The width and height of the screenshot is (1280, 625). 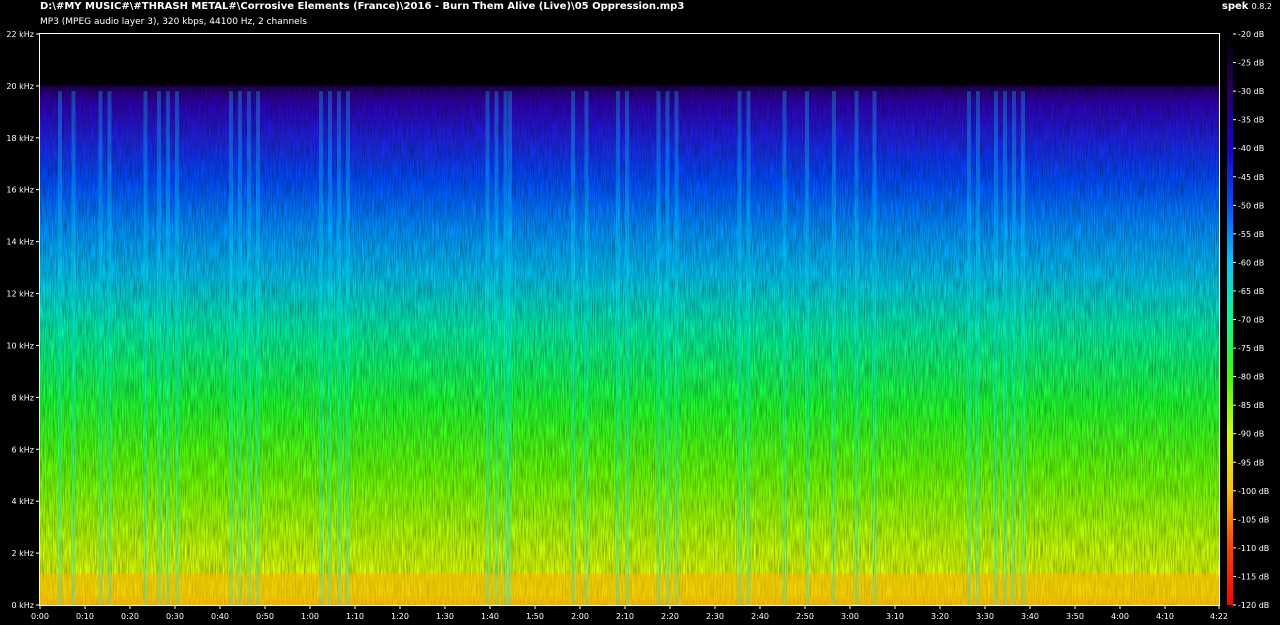 What do you see at coordinates (1251, 434) in the screenshot?
I see `colorbar-tick-label: -90 dB` at bounding box center [1251, 434].